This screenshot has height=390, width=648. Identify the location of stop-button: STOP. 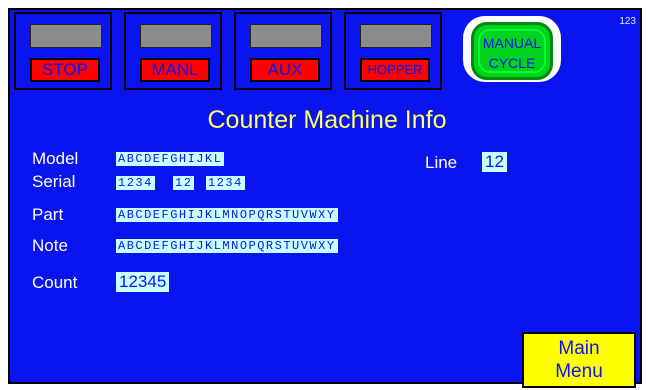
(63, 51).